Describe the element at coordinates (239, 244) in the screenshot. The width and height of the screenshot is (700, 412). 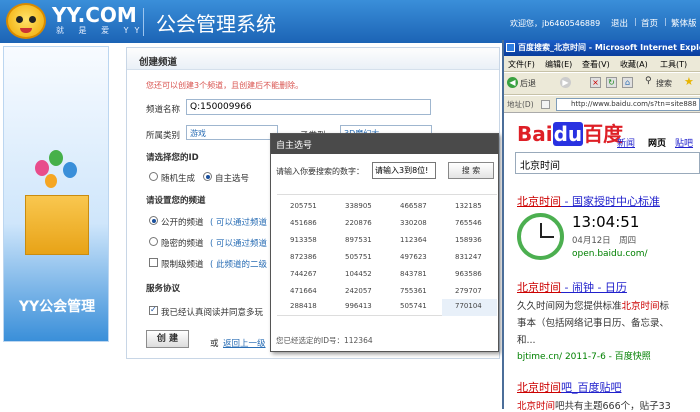
I see `private-channel-hint: ( 可以通过频道` at that location.